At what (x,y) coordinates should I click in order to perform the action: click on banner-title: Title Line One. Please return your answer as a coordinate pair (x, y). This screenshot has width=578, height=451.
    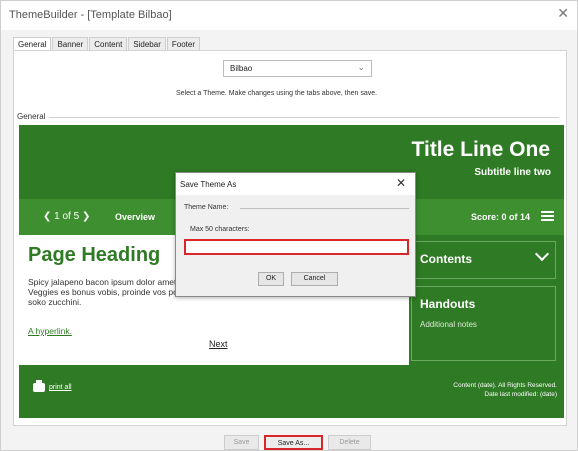
    Looking at the image, I should click on (480, 149).